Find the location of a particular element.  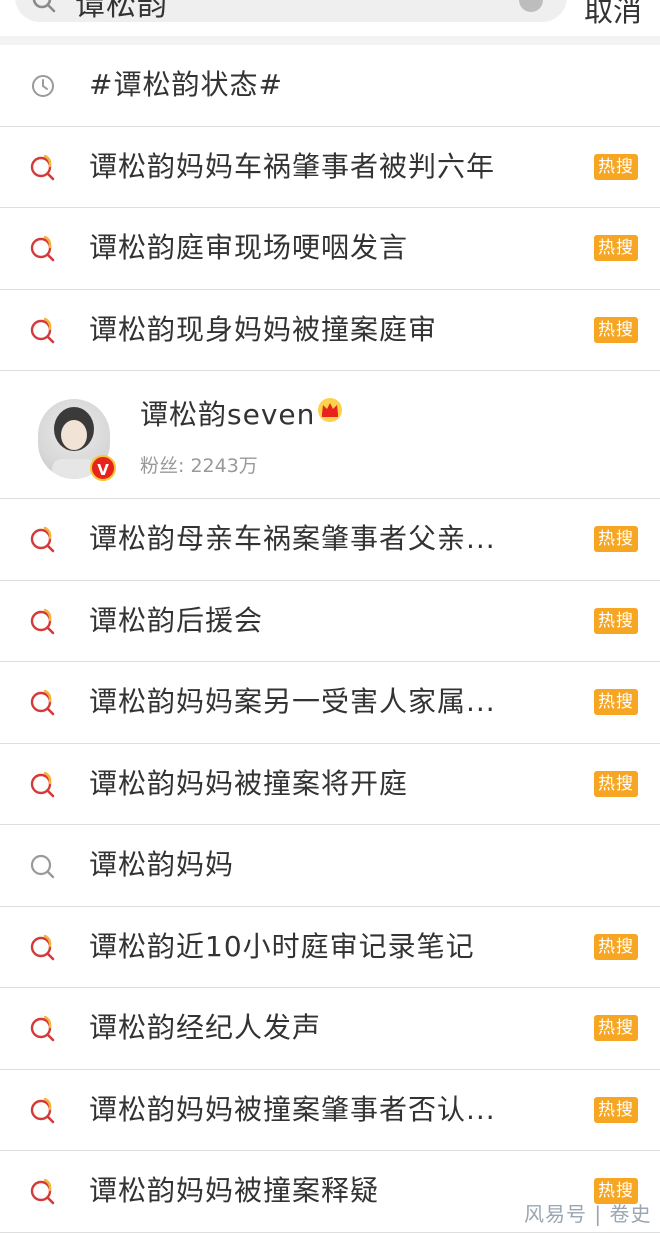

suggestion-label: 谭松韵经纪人发声 is located at coordinates (205, 1027).